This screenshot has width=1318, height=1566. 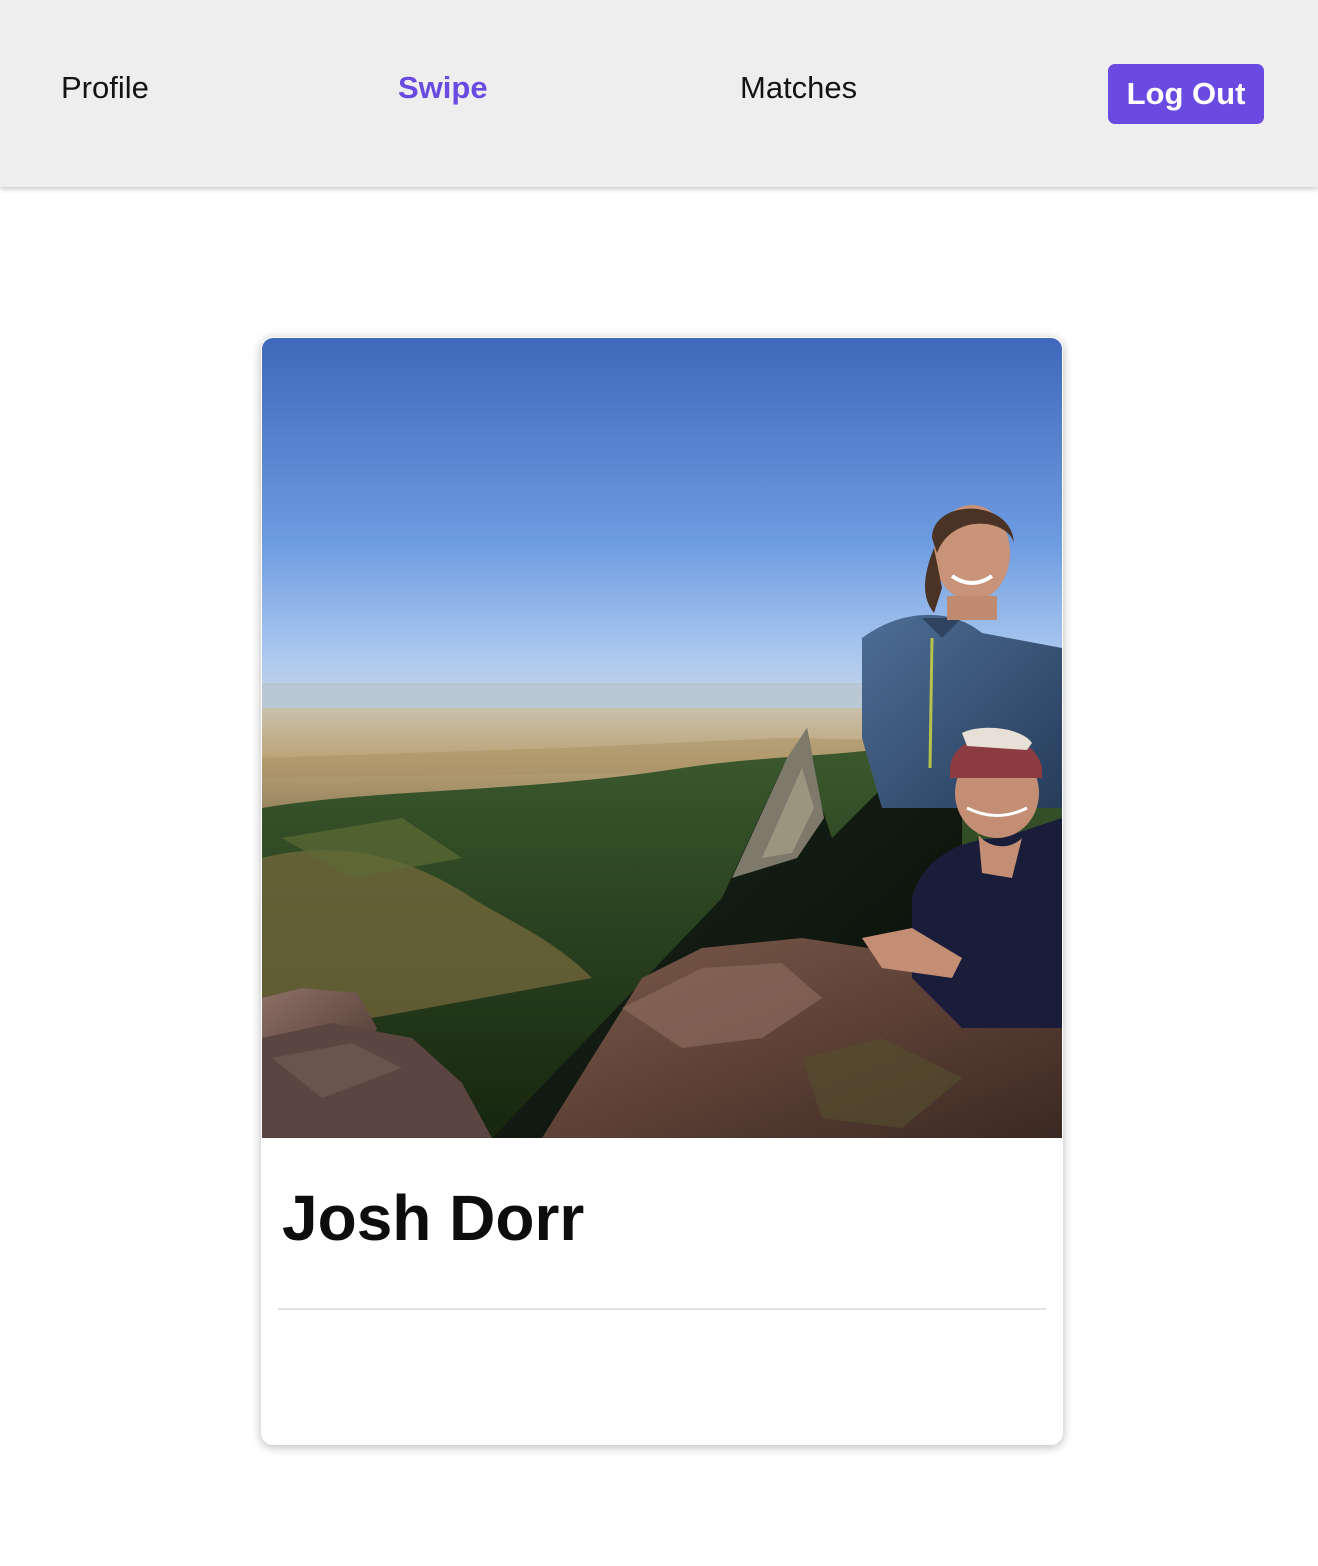 What do you see at coordinates (662, 1309) in the screenshot?
I see `card-divider` at bounding box center [662, 1309].